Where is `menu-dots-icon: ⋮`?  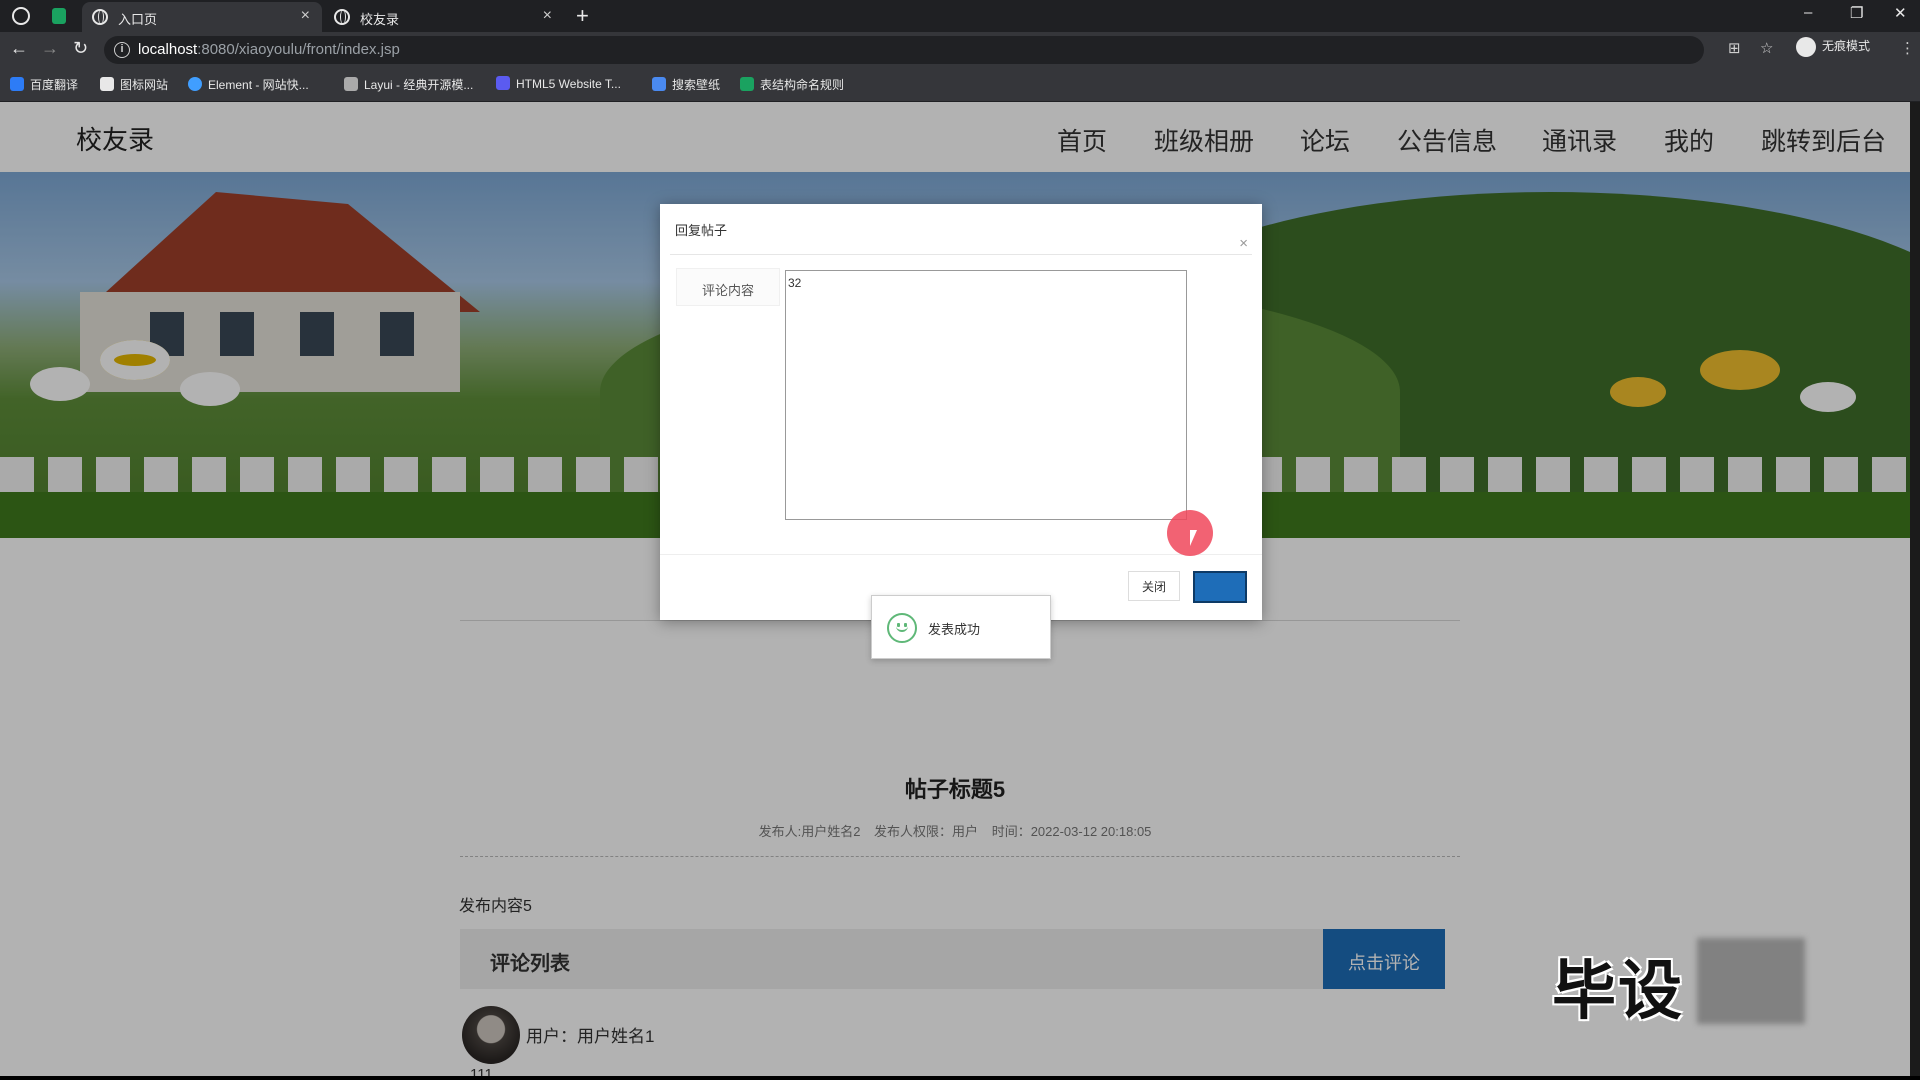
menu-dots-icon: ⋮ is located at coordinates (1907, 48).